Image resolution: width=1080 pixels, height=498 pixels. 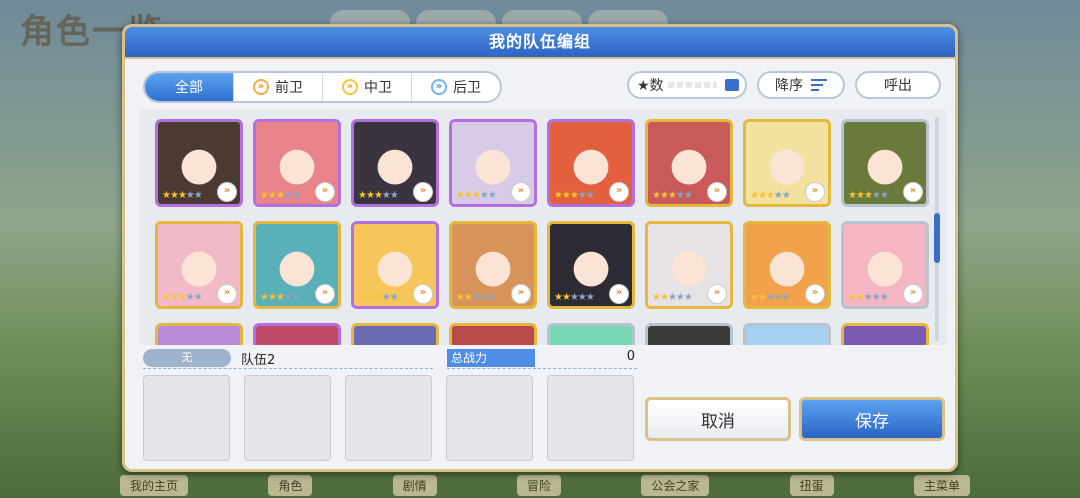 I want to click on call-out-label: 呼出, so click(x=898, y=86).